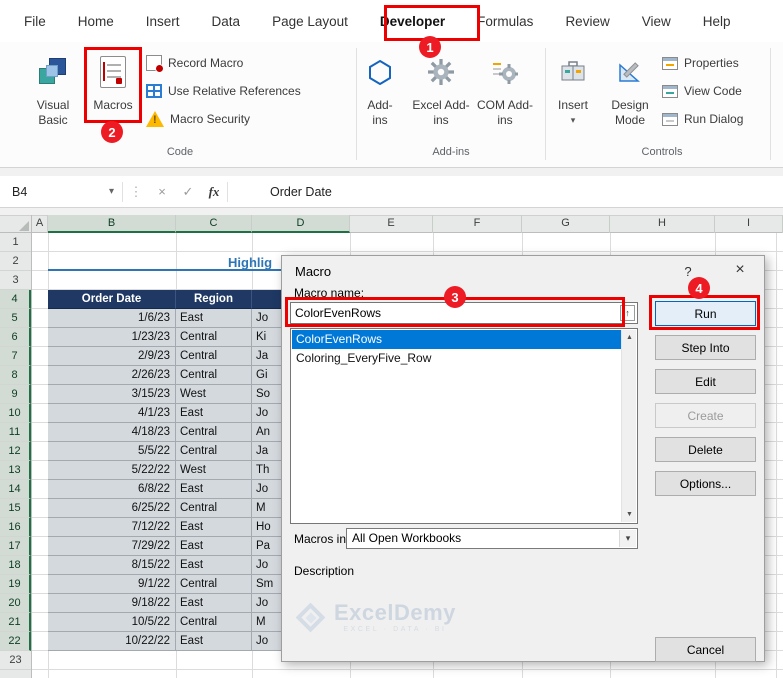 The image size is (783, 678). What do you see at coordinates (226, 21) in the screenshot?
I see `ribbon-tab: Data` at bounding box center [226, 21].